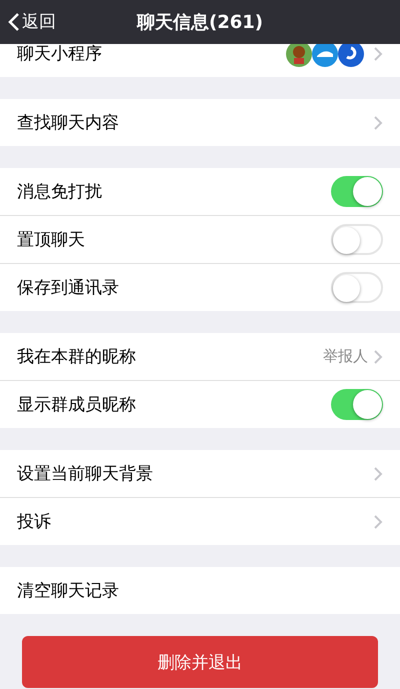  I want to click on window-title: 聊天信息(261), so click(200, 22).